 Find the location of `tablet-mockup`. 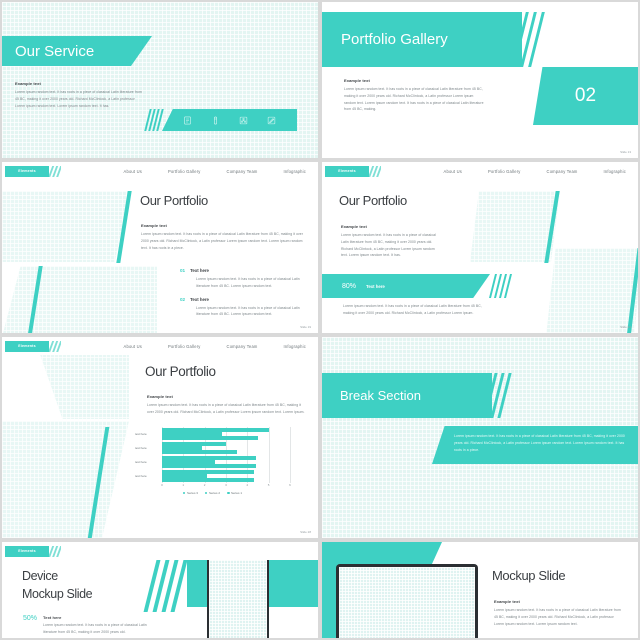

tablet-mockup is located at coordinates (407, 601).